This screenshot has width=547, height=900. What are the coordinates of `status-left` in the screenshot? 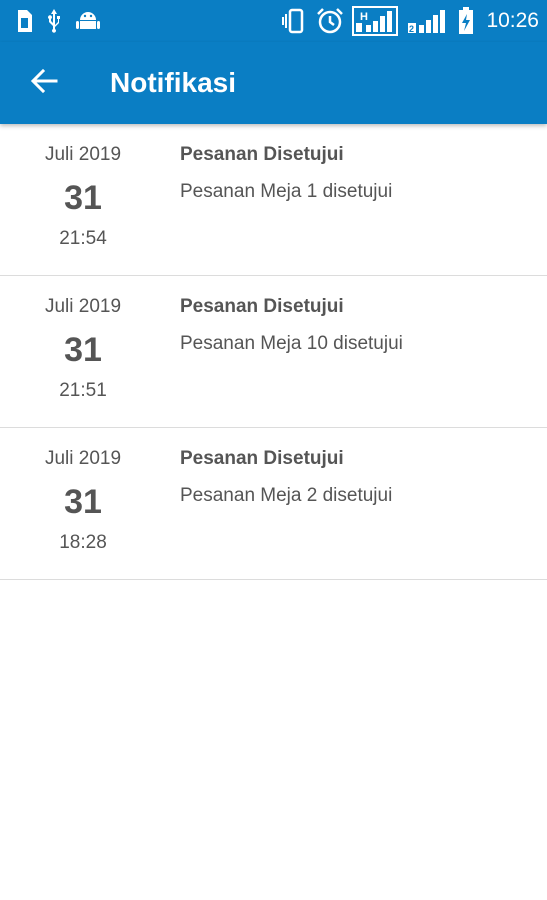 It's located at (58, 21).